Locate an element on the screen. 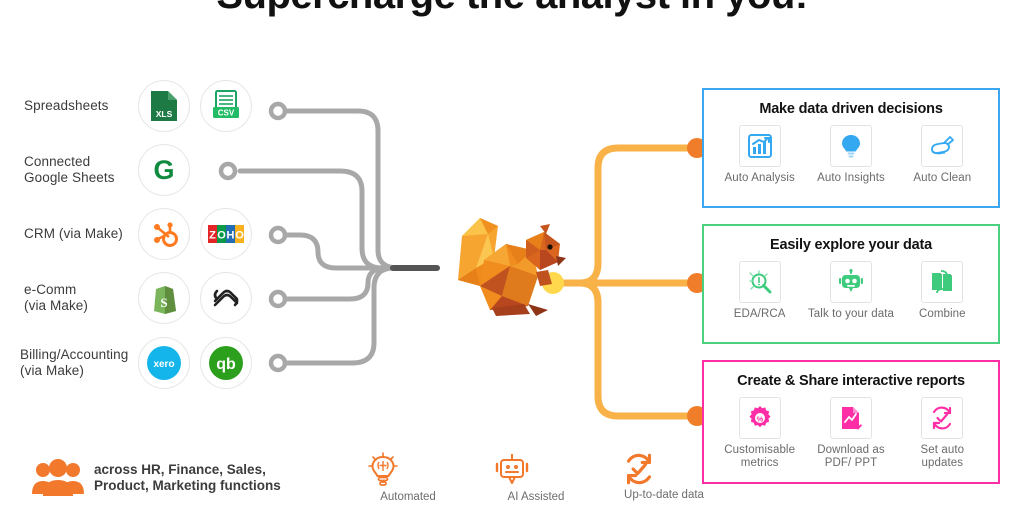 This screenshot has height=512, width=1024. feature-customisable-metrics: % Customisable metrics is located at coordinates (760, 433).